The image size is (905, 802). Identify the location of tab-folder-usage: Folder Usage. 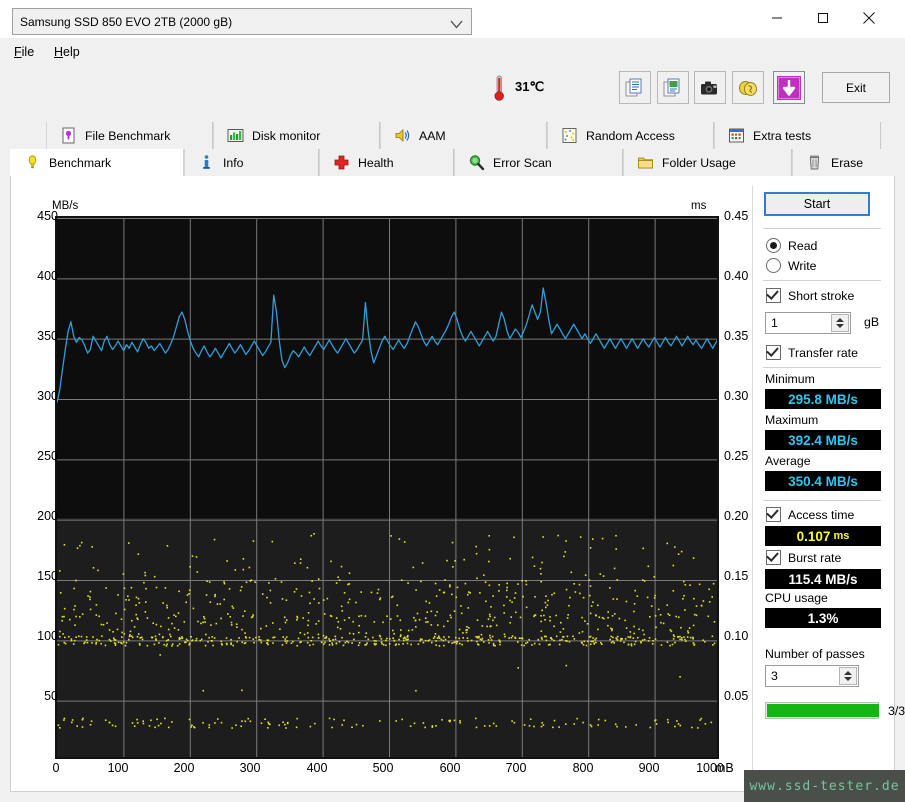
(707, 162).